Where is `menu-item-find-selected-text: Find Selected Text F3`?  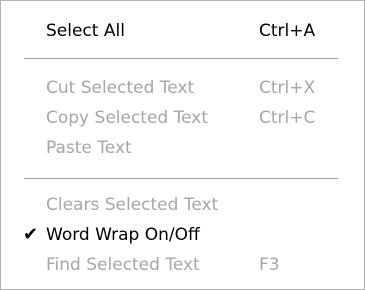
menu-item-find-selected-text: Find Selected Text F3 is located at coordinates (182, 265).